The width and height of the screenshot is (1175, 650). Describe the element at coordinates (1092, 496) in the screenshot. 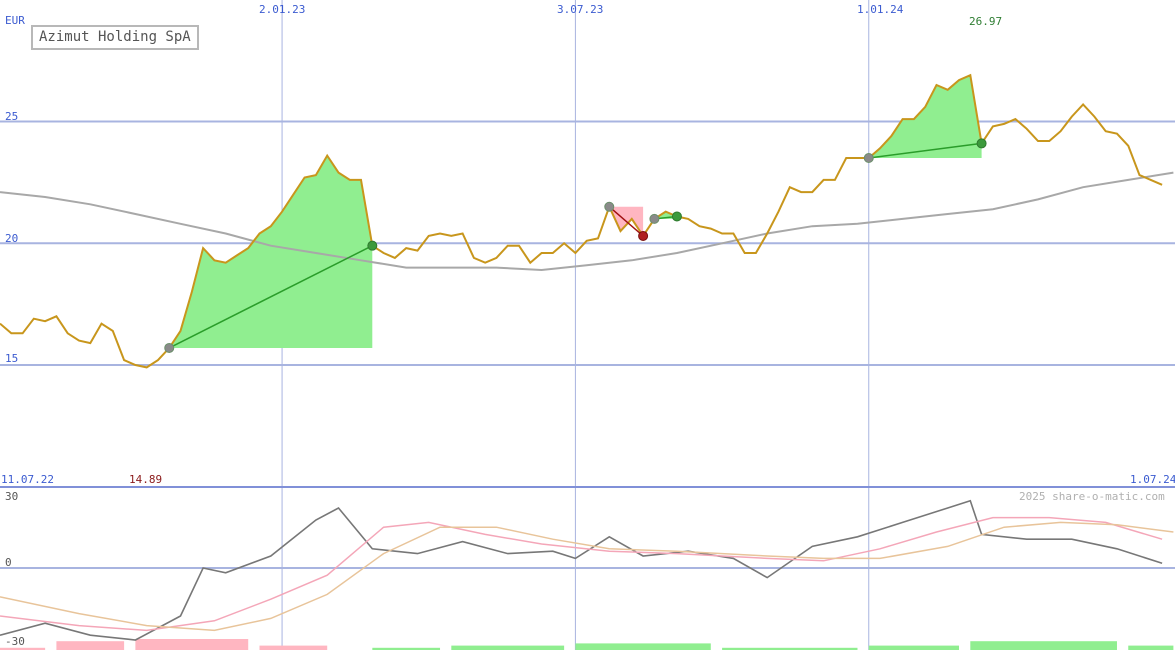

I see `watermark: 2025 share-o-matic.com` at that location.